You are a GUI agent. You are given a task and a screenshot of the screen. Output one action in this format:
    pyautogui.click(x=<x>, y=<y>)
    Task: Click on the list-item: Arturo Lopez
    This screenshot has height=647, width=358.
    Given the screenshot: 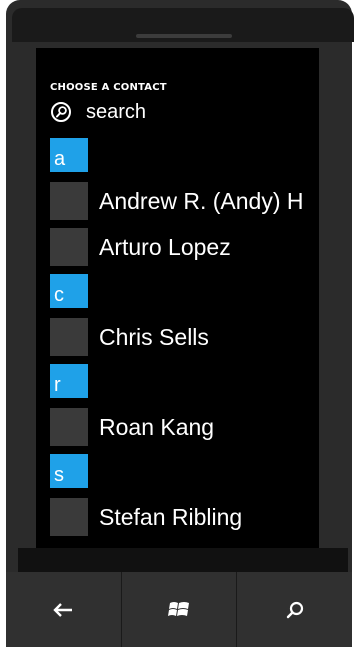 What is the action you would take?
    pyautogui.click(x=184, y=247)
    